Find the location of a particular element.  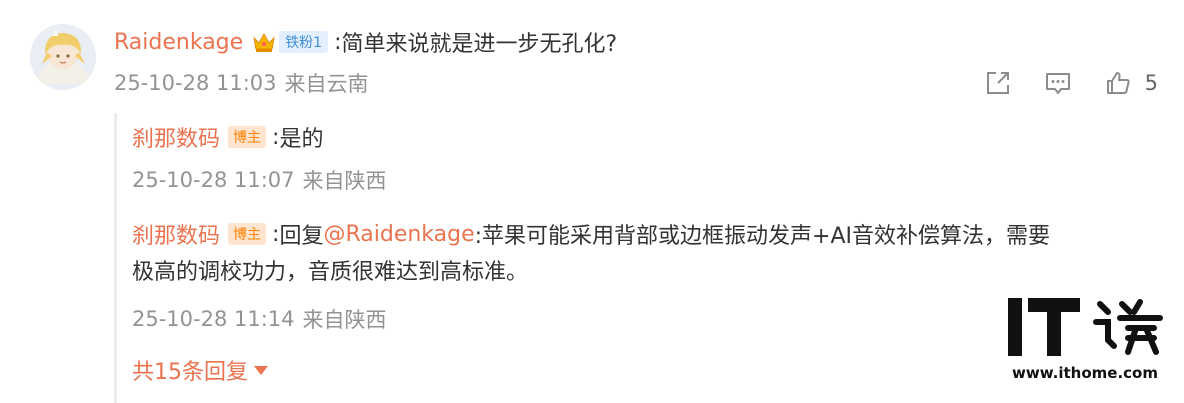

reply-prefix: 回复 is located at coordinates (301, 236).